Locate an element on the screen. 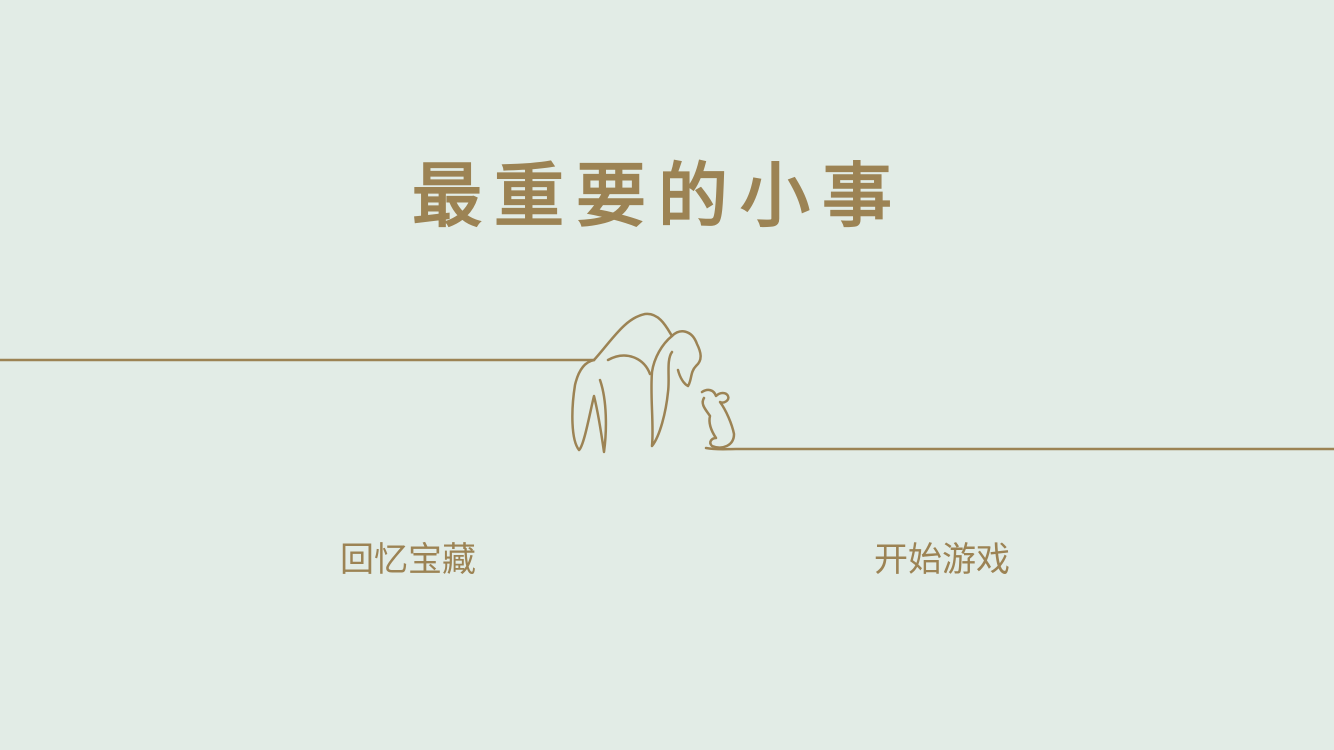  memories-button: 回忆宝藏 is located at coordinates (415, 560).